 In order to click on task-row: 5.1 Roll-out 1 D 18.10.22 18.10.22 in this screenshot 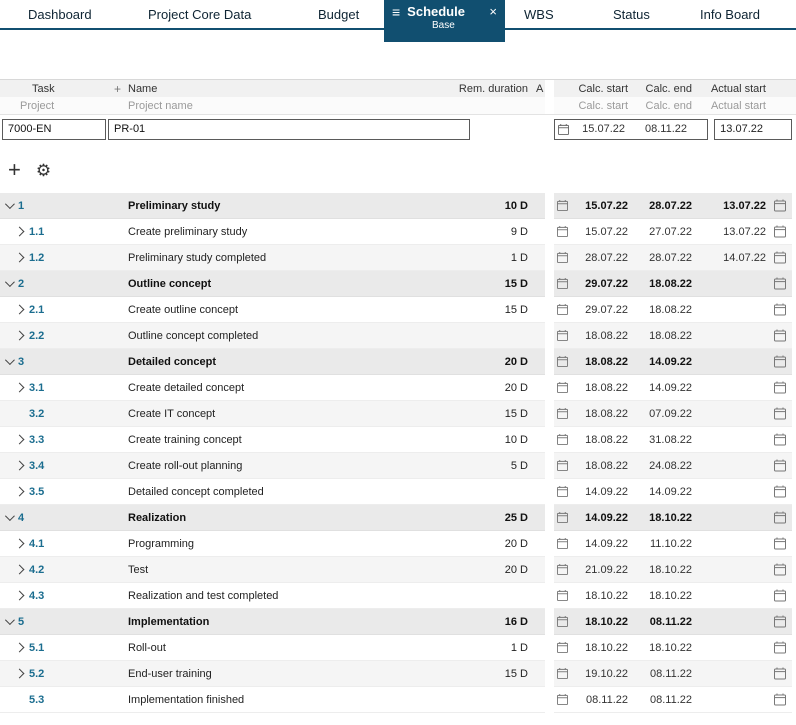, I will do `click(398, 648)`.